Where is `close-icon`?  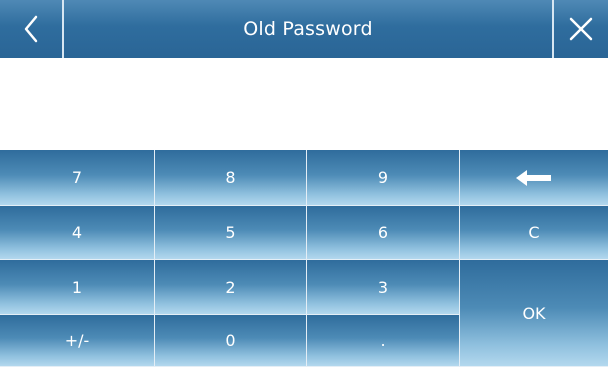 close-icon is located at coordinates (581, 29).